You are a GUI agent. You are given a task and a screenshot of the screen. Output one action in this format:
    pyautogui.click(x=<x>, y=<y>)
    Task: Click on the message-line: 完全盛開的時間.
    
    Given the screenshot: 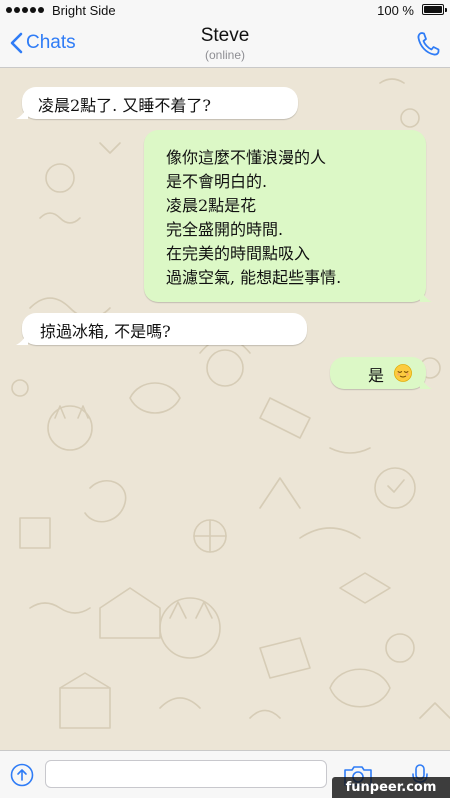 What is the action you would take?
    pyautogui.click(x=225, y=229)
    